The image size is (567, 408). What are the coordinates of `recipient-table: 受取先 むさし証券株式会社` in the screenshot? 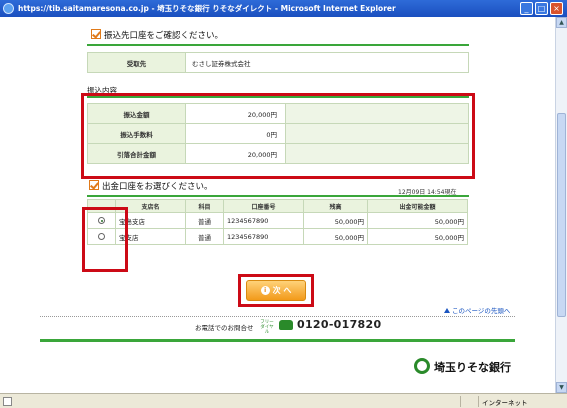 It's located at (278, 62).